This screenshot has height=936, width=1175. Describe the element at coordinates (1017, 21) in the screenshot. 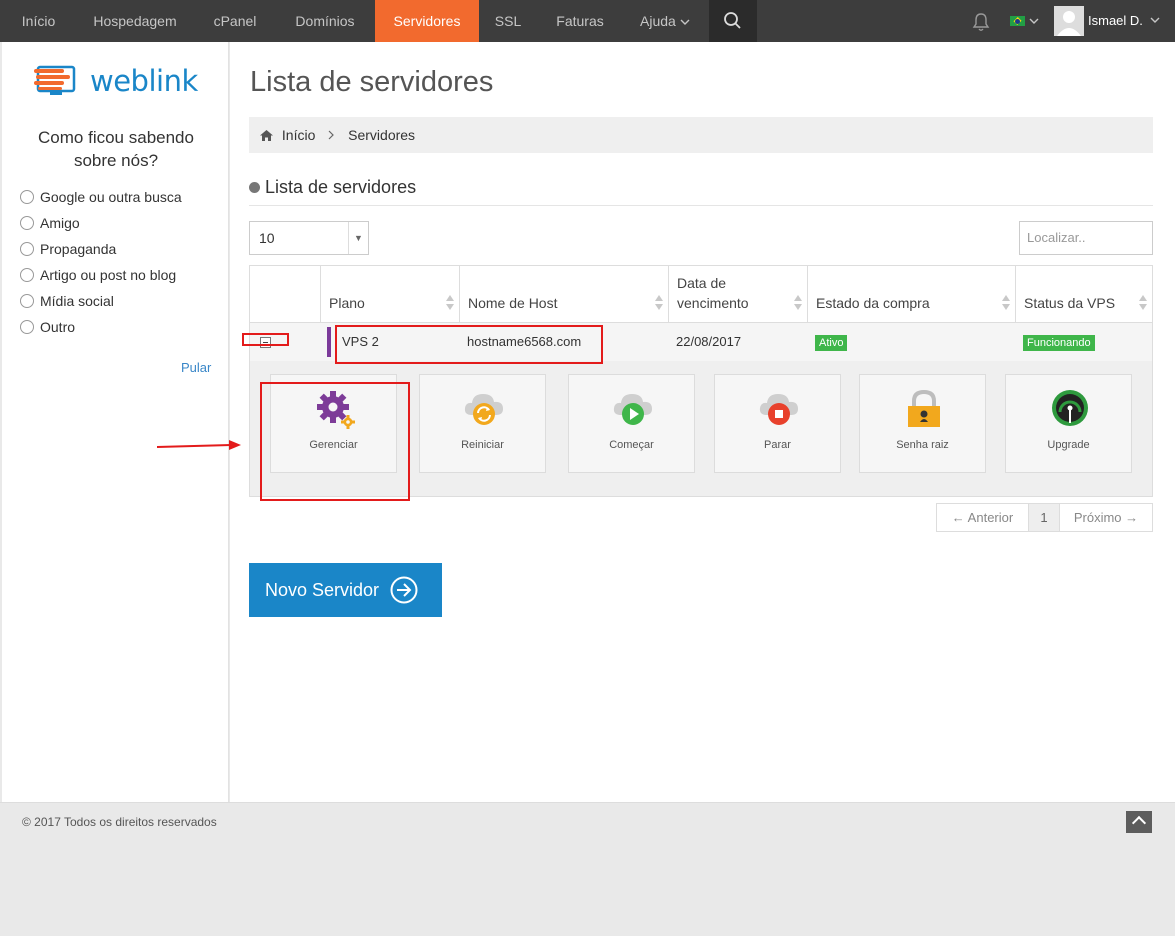

I see `brazil-flag-icon` at that location.